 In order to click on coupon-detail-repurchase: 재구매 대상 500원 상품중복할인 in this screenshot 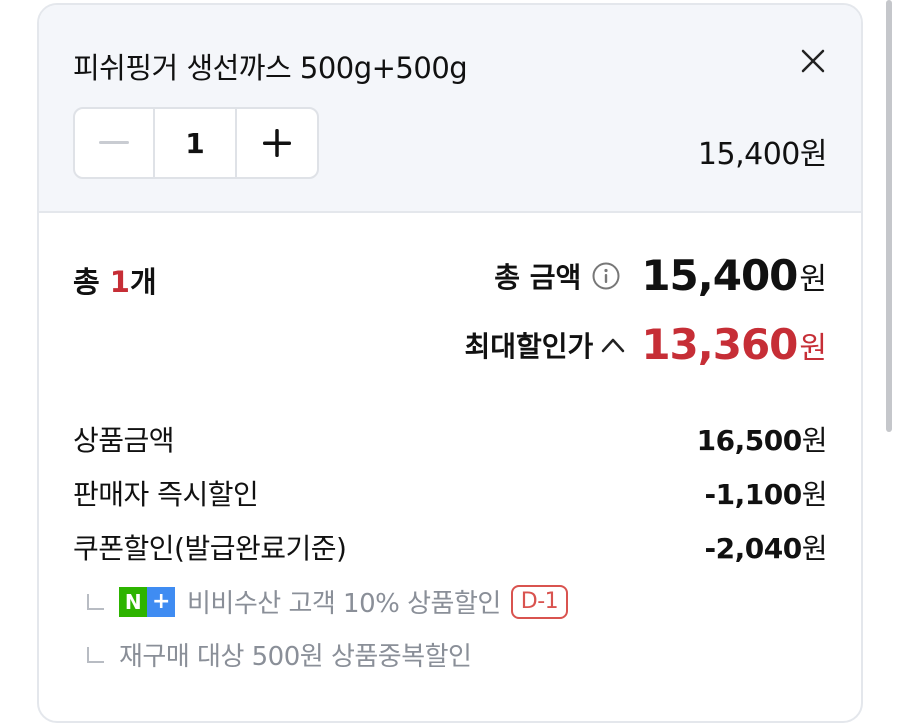, I will do `click(278, 654)`.